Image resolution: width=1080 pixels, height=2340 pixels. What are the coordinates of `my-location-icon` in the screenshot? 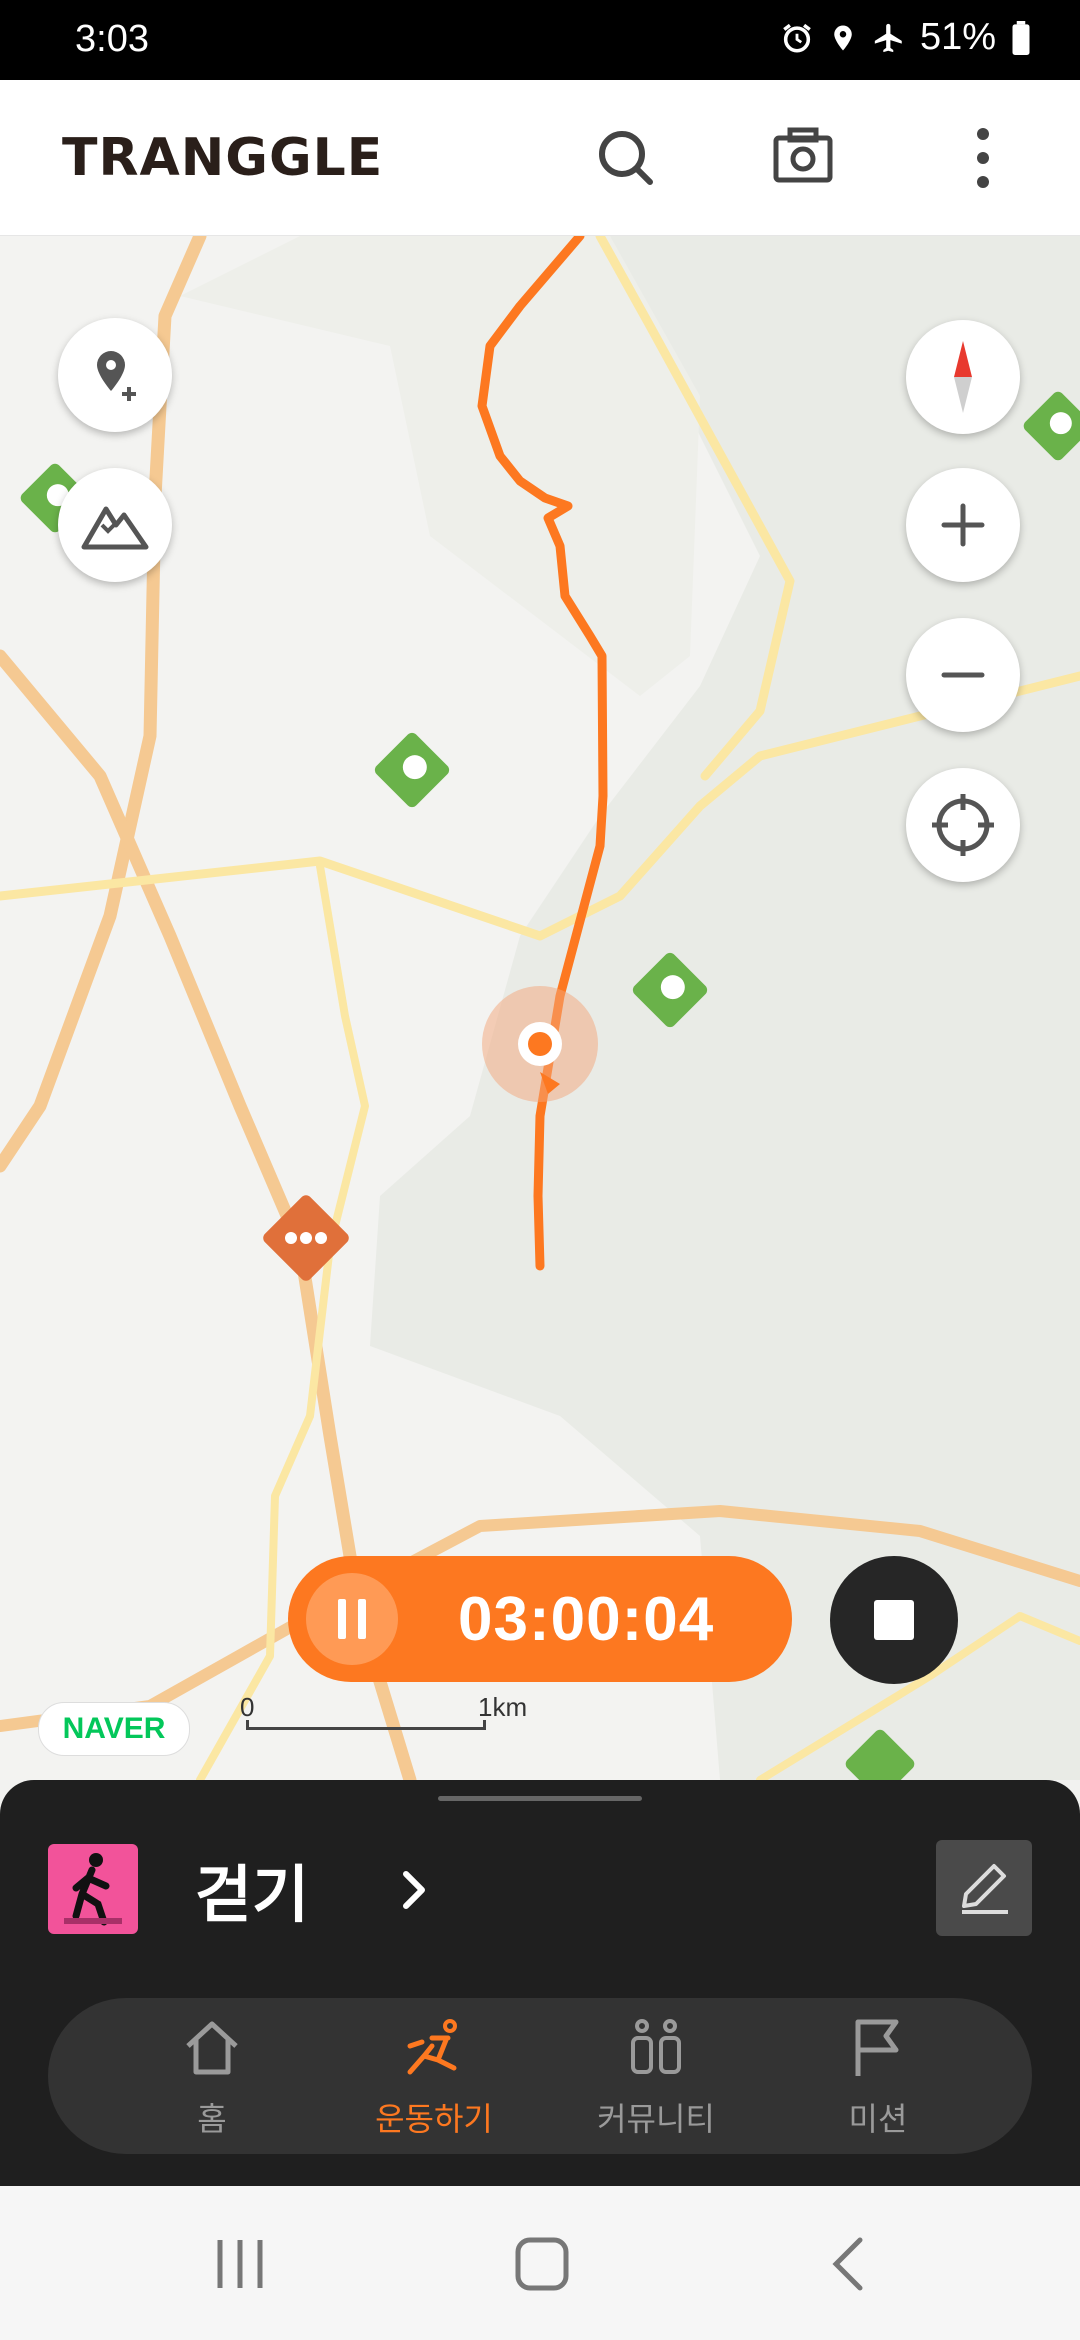 It's located at (963, 825).